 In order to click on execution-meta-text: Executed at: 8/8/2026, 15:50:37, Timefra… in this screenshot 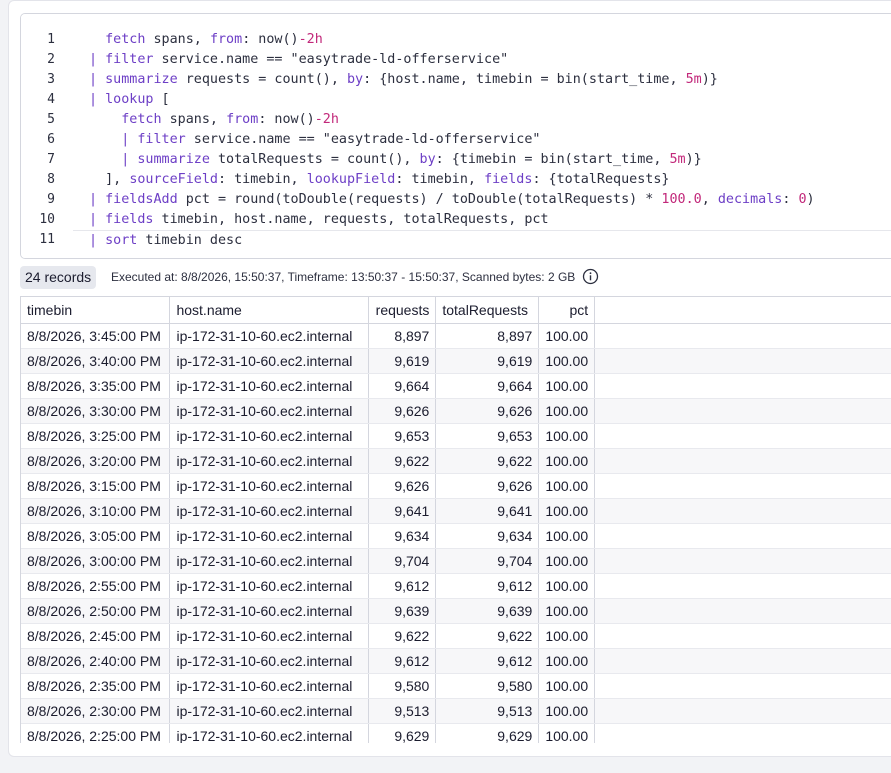, I will do `click(343, 277)`.